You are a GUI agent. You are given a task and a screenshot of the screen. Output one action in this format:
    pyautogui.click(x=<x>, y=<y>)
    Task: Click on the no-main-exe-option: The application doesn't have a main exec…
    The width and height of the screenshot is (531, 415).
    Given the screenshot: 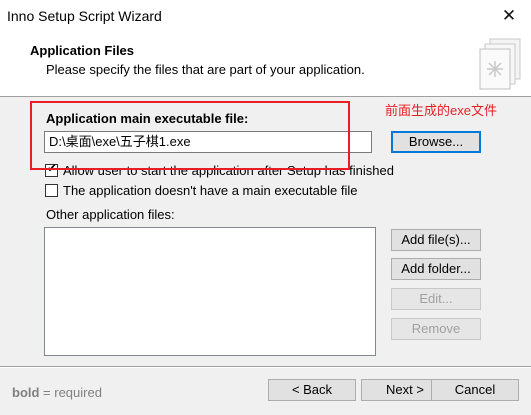 What is the action you would take?
    pyautogui.click(x=201, y=190)
    